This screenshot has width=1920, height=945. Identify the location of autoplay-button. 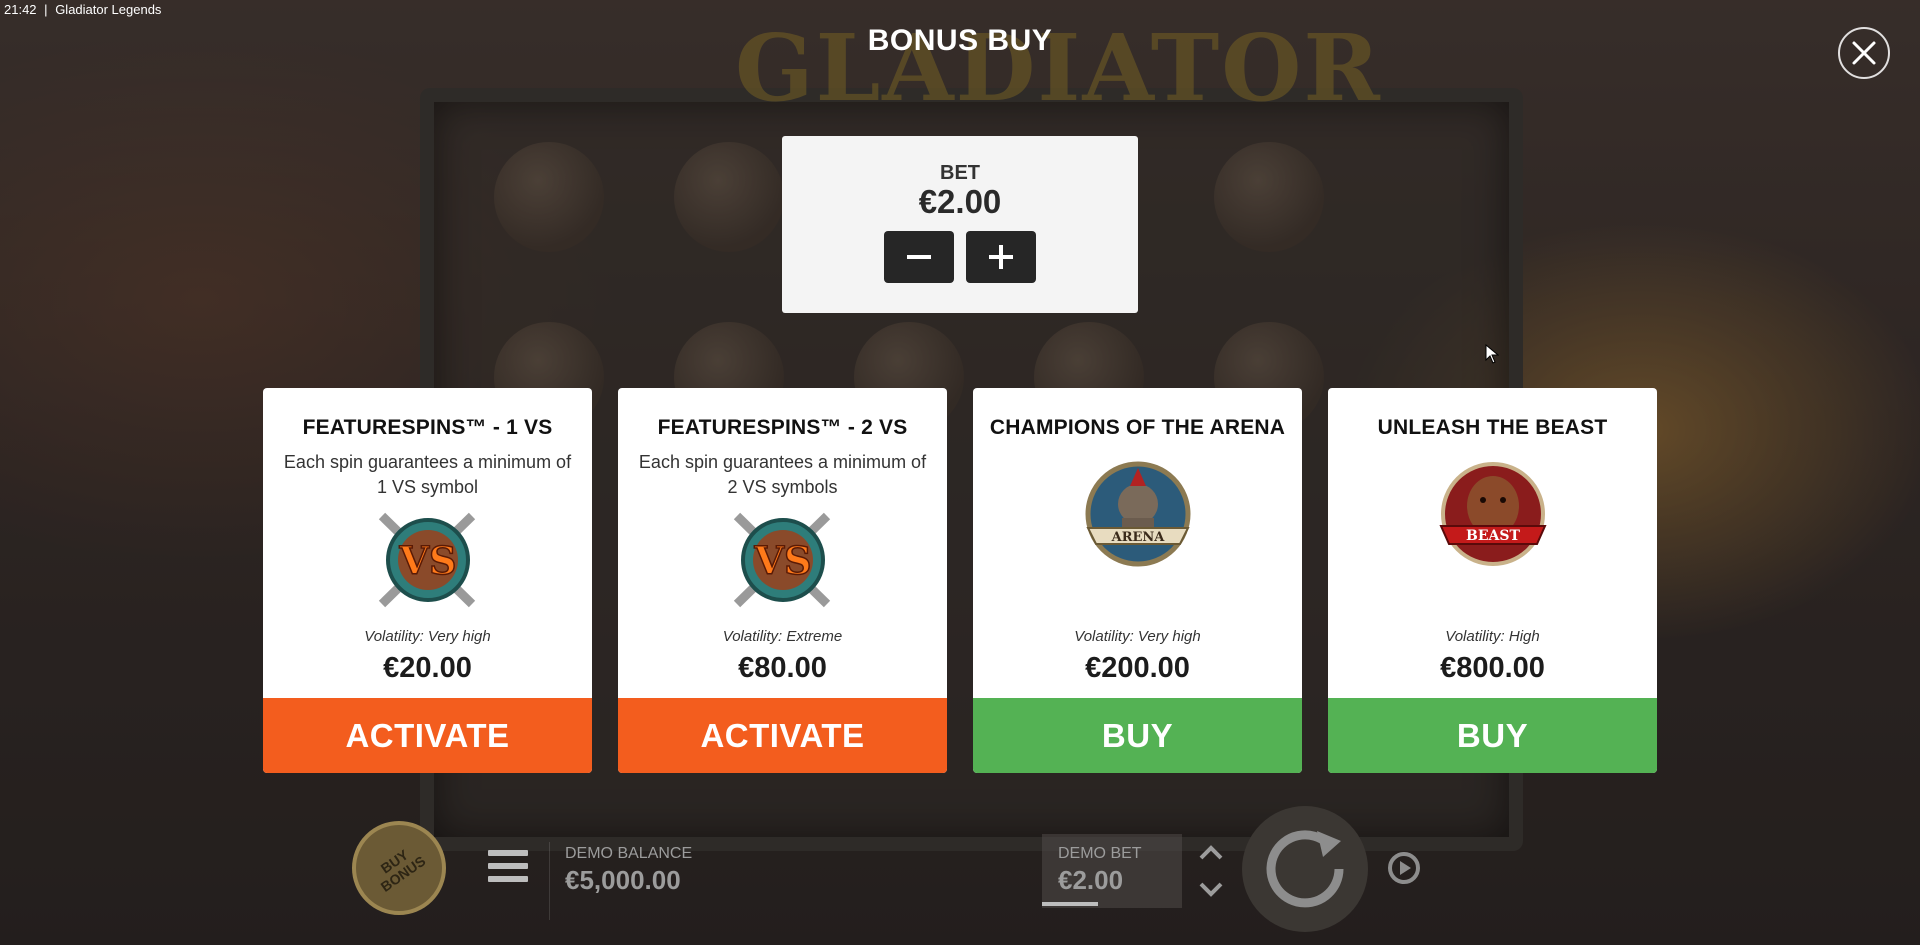
(1404, 868).